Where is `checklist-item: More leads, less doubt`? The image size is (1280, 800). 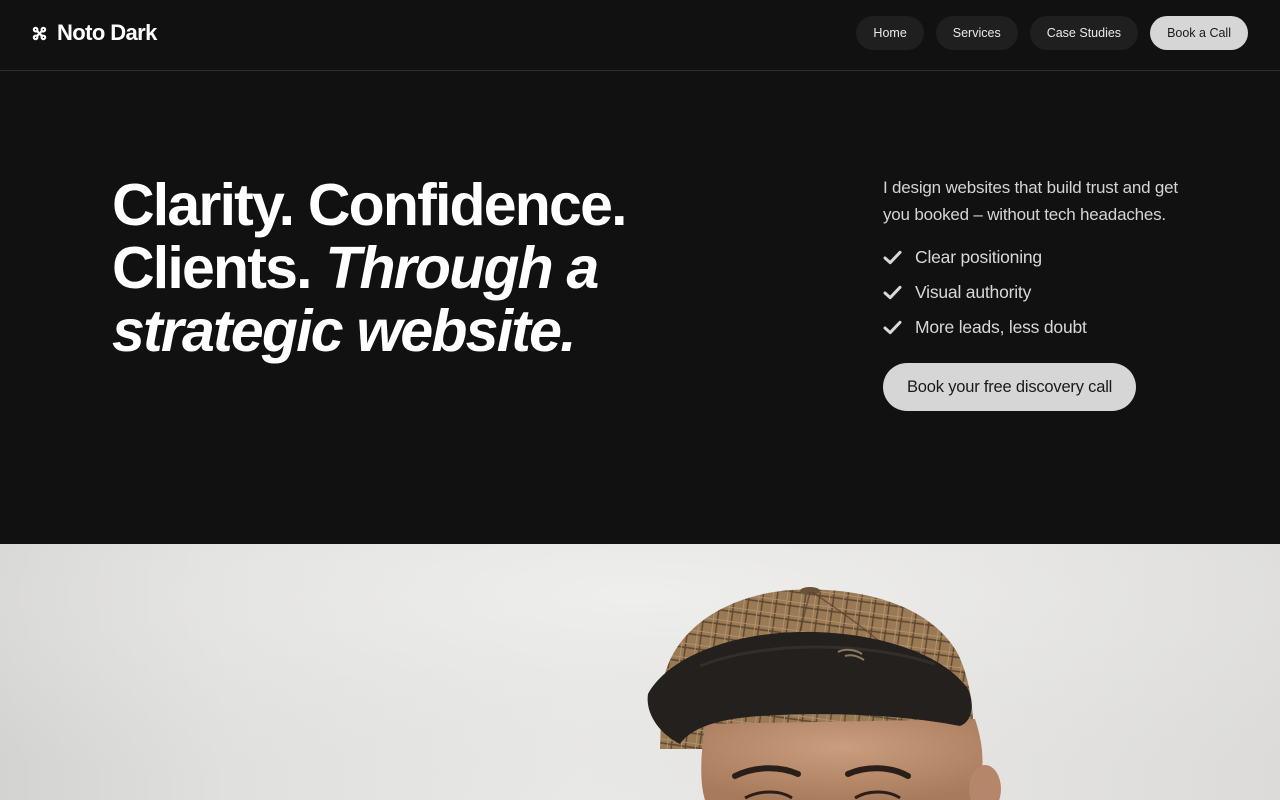
checklist-item: More leads, less doubt is located at coordinates (1038, 327).